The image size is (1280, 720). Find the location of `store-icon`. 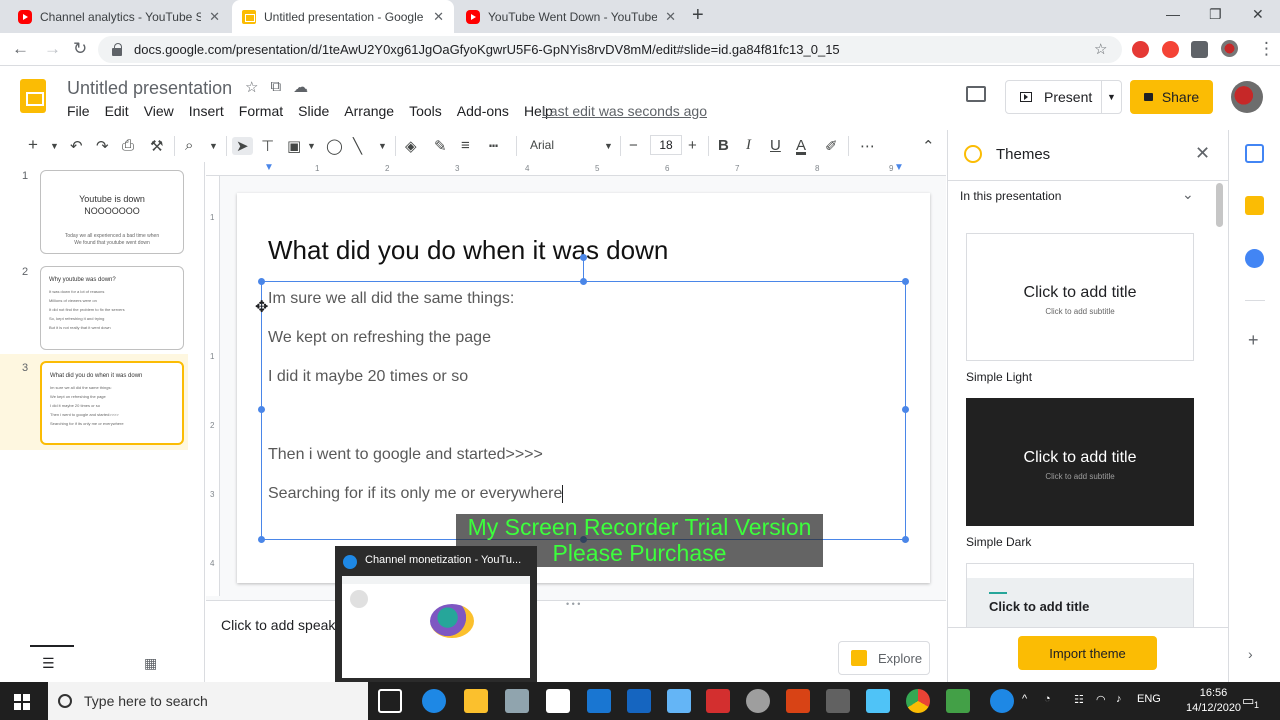

store-icon is located at coordinates (517, 701).